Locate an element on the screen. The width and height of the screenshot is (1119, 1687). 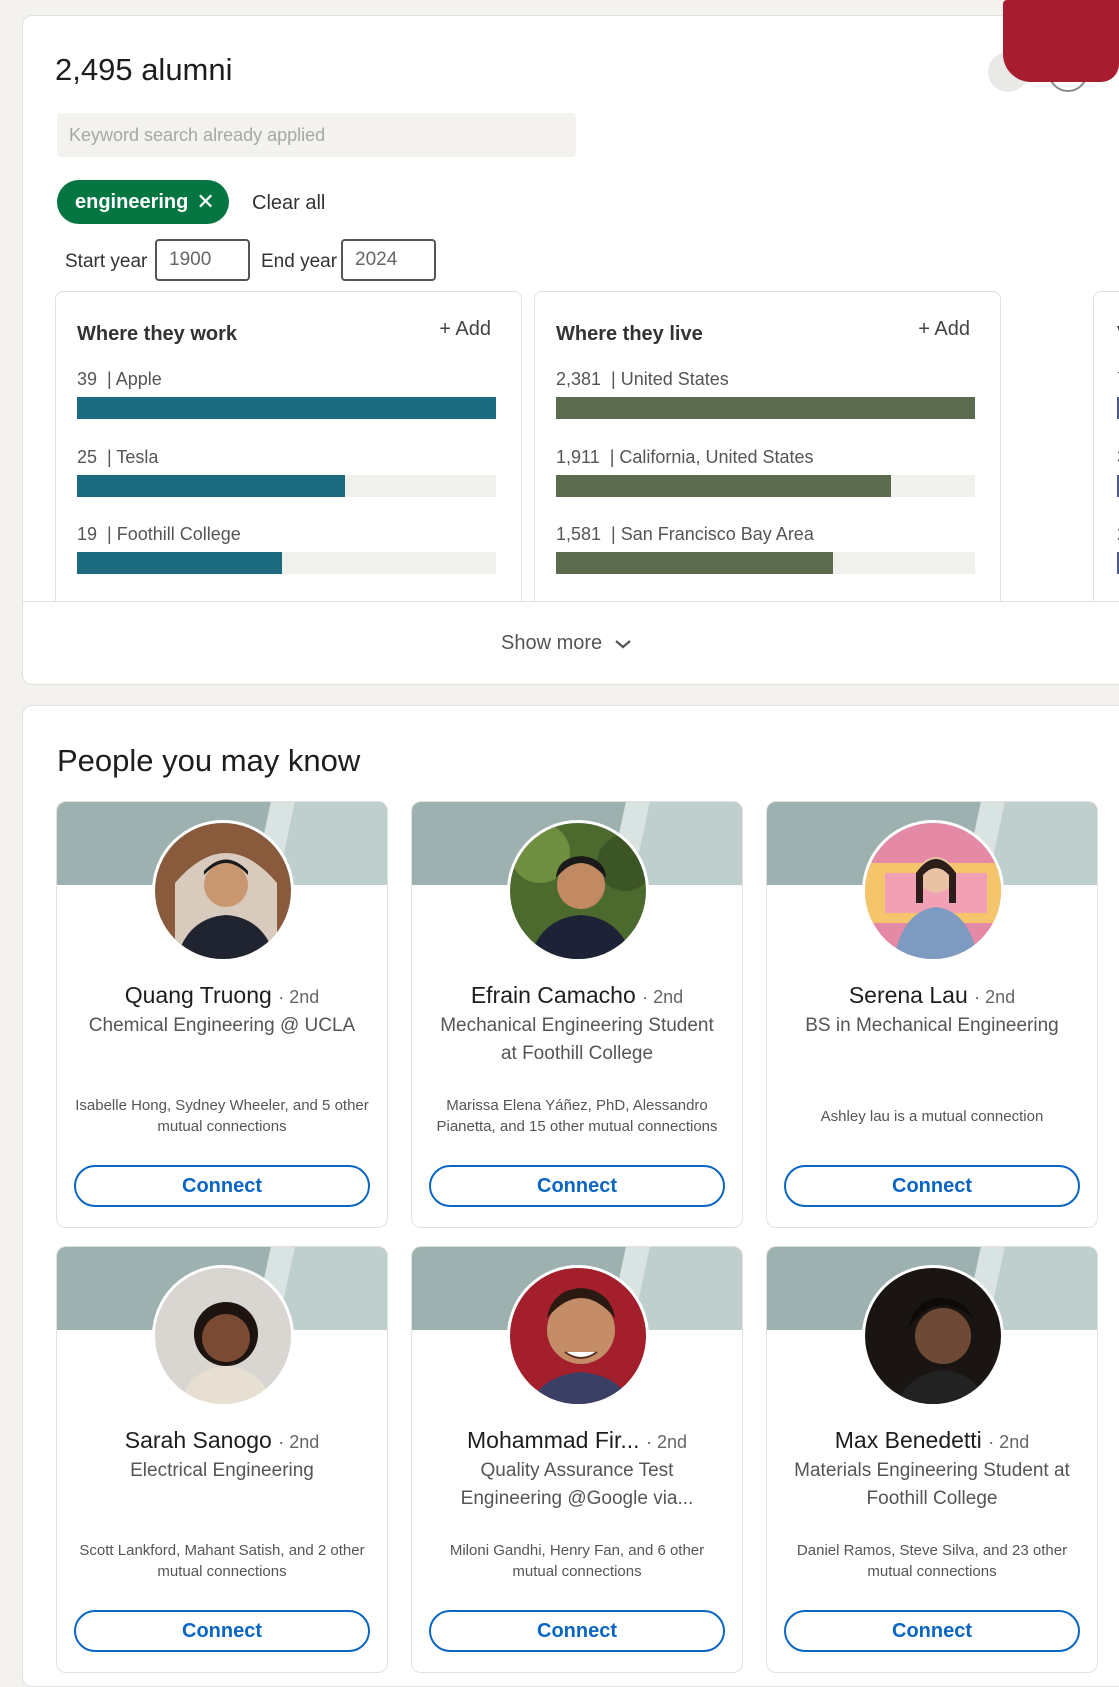
add-company-button: + Add is located at coordinates (465, 329).